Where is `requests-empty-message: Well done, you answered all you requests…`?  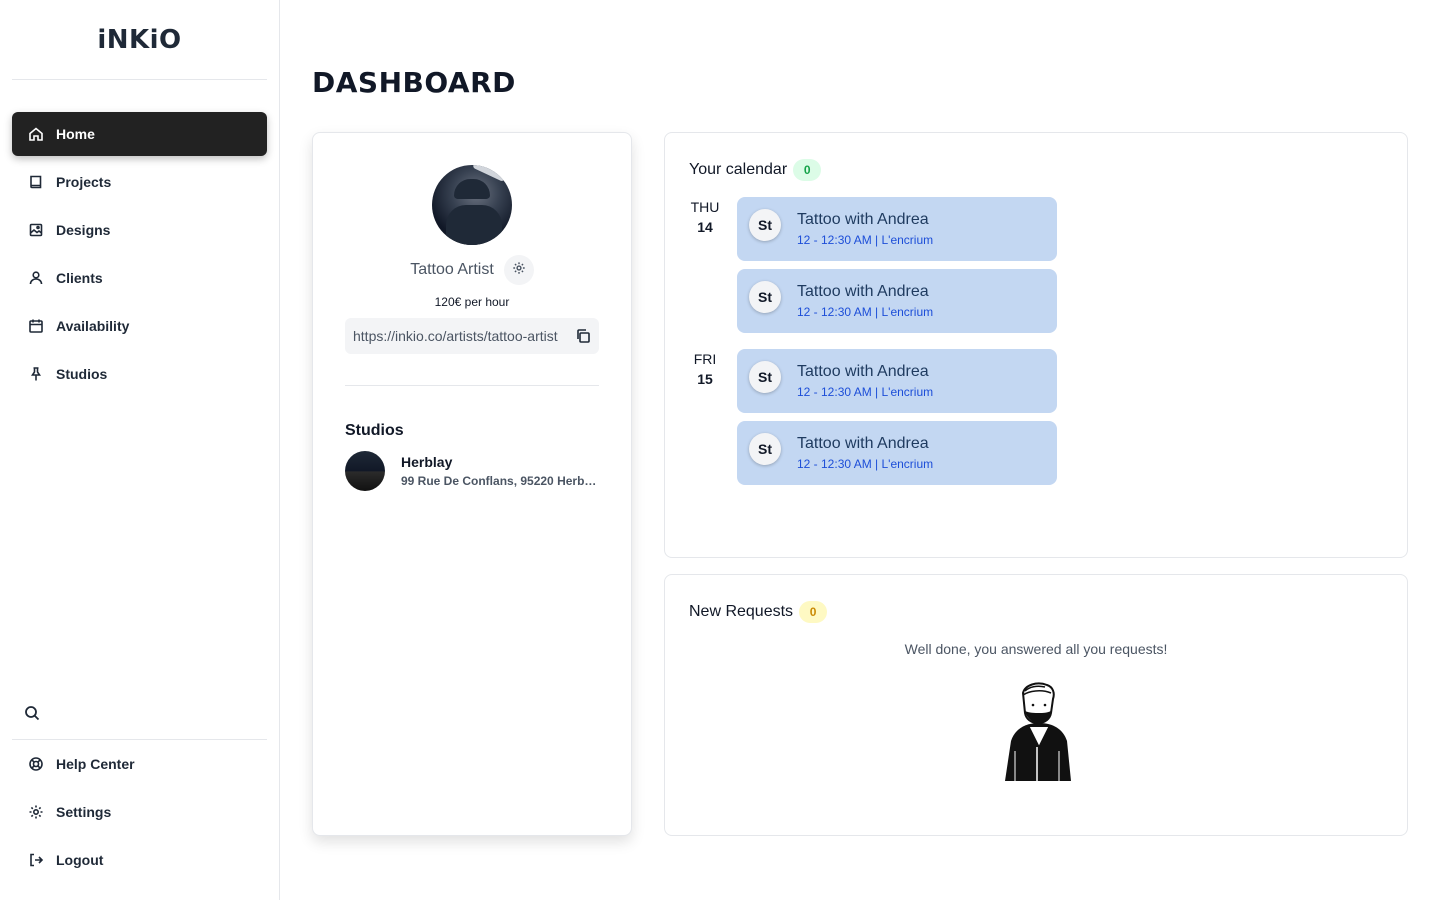
requests-empty-message: Well done, you answered all you requests… is located at coordinates (1036, 649).